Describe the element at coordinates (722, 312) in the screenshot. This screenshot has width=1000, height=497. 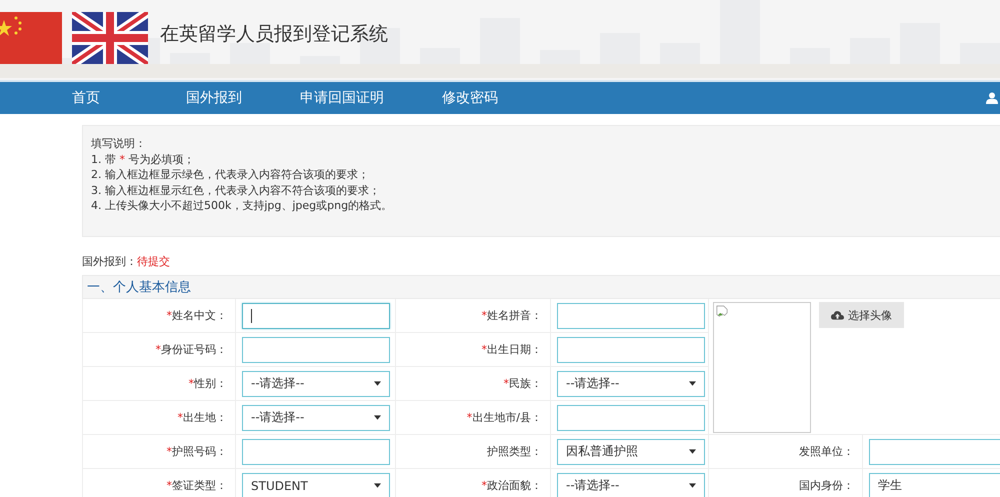
I see `broken-image-icon` at that location.